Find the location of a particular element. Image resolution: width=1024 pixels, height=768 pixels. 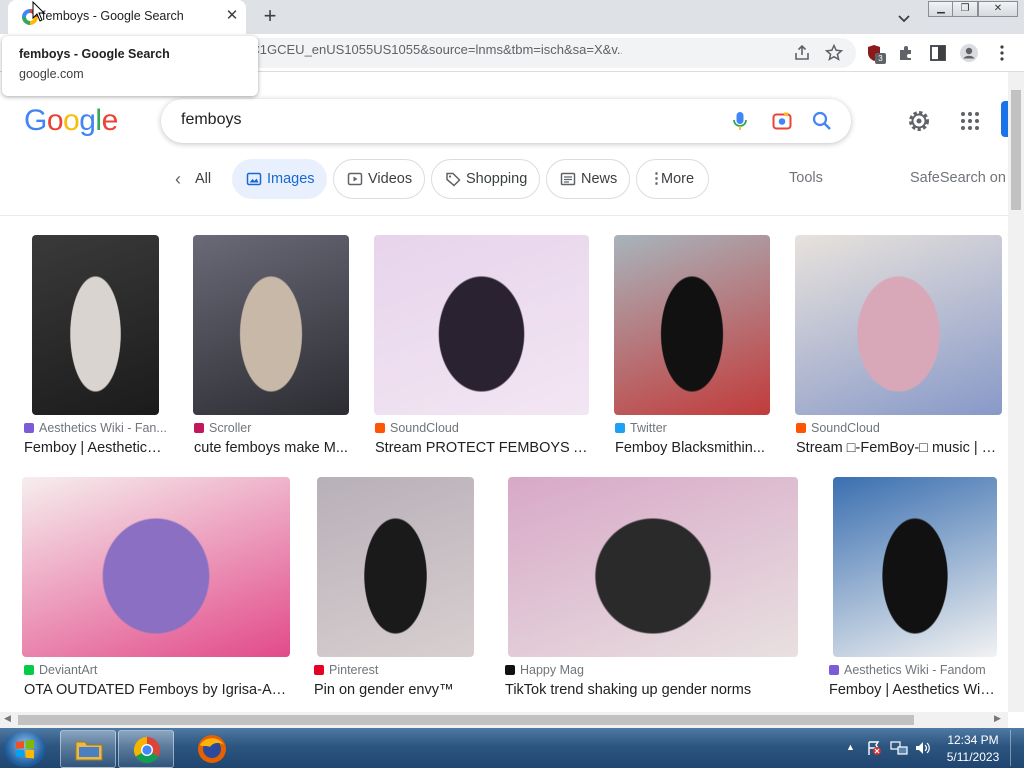

share-icon is located at coordinates (802, 53).